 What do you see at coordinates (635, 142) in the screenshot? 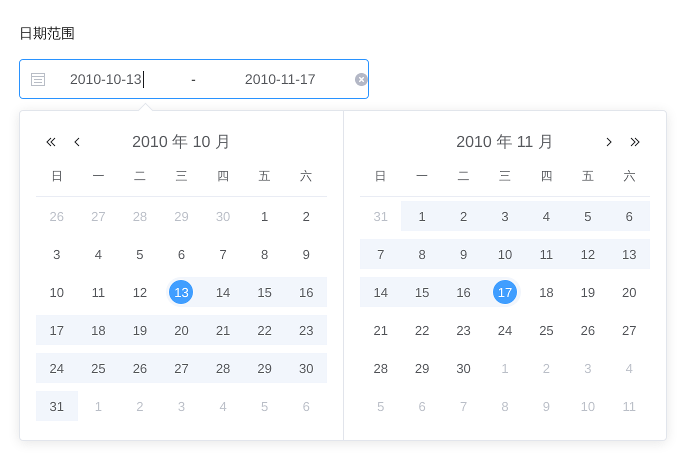
I see `double-chevron-right-icon` at bounding box center [635, 142].